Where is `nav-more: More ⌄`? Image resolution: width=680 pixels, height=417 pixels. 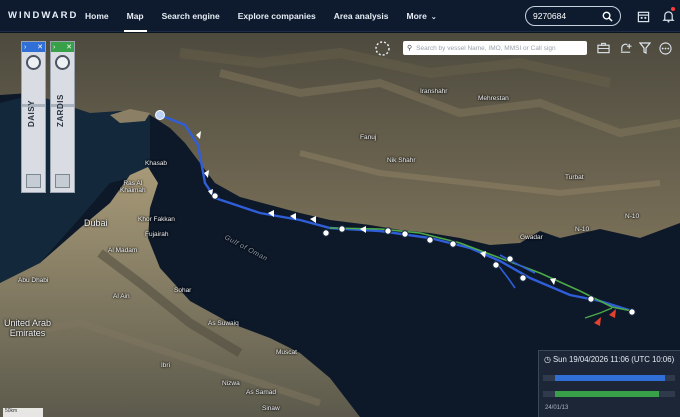 nav-more: More ⌄ is located at coordinates (422, 16).